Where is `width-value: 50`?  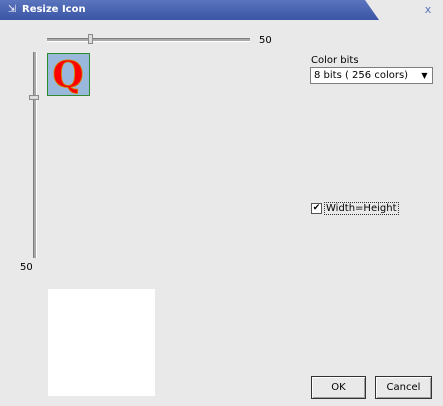 width-value: 50 is located at coordinates (265, 40).